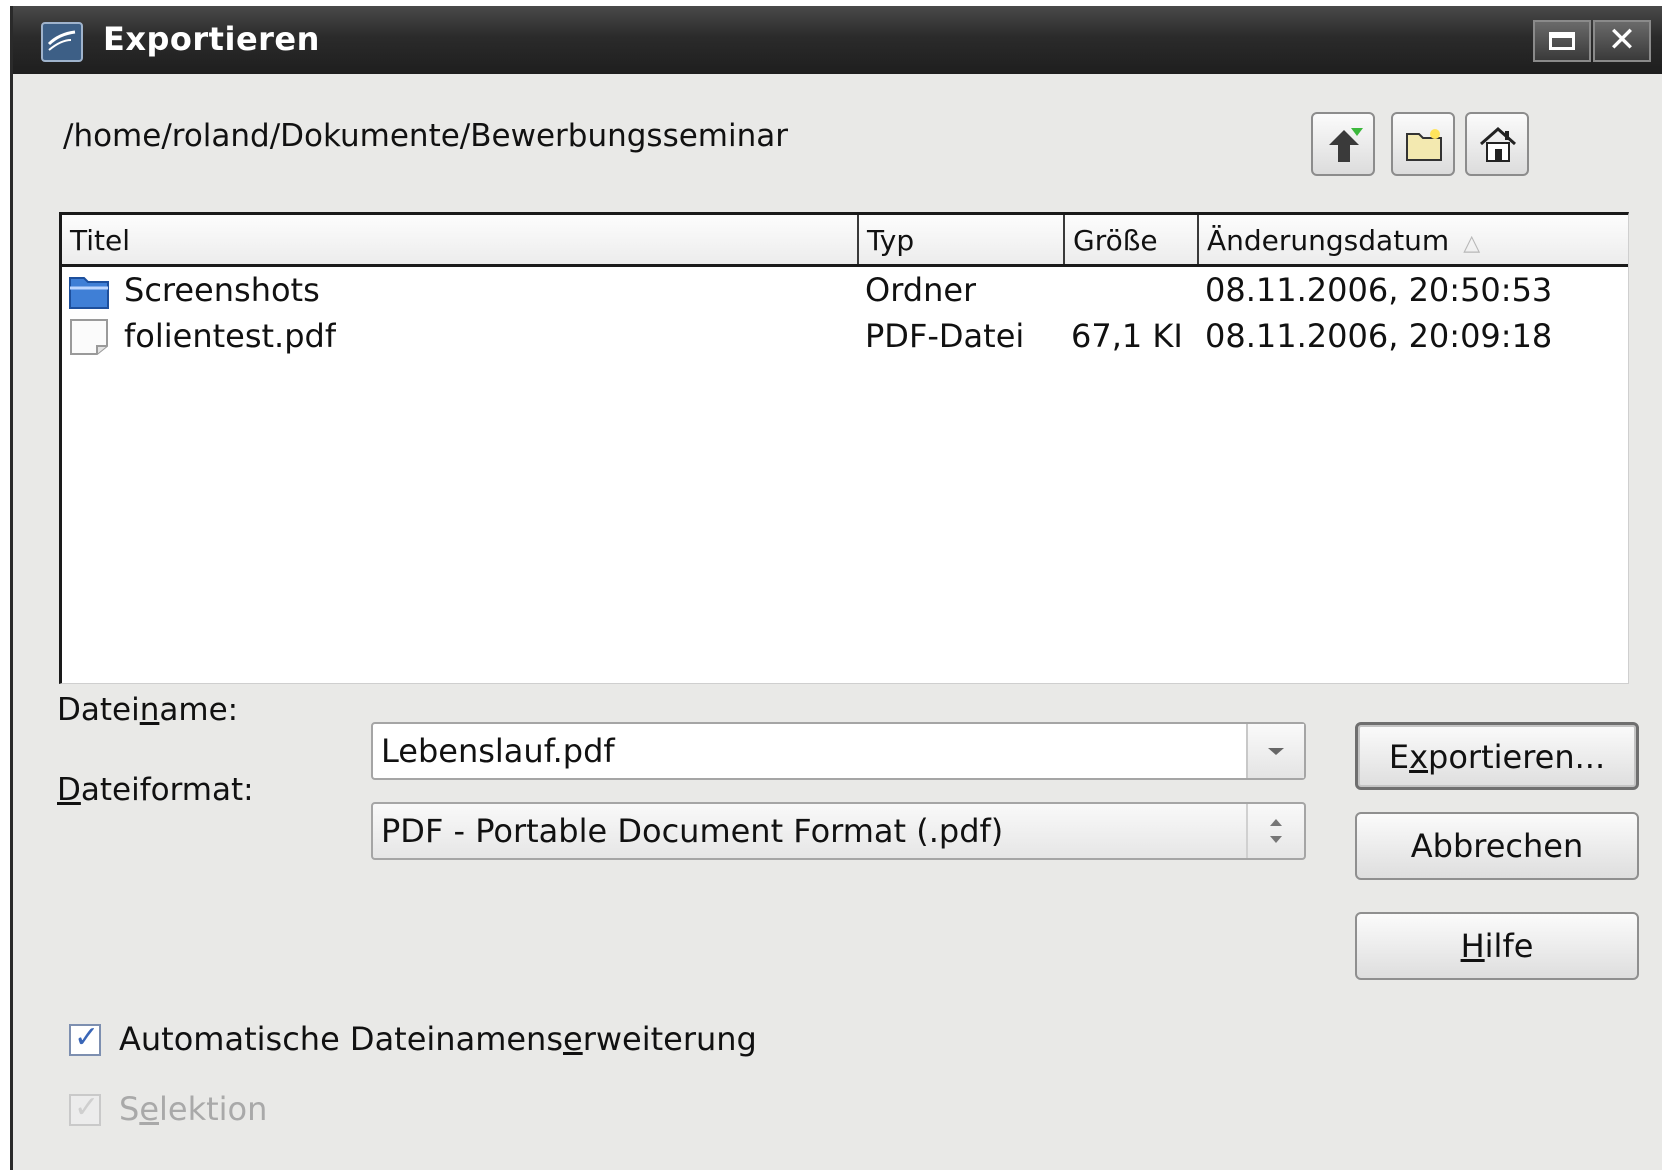  Describe the element at coordinates (1379, 290) in the screenshot. I see `file-date: 08.11.2006, 20:50:53` at that location.